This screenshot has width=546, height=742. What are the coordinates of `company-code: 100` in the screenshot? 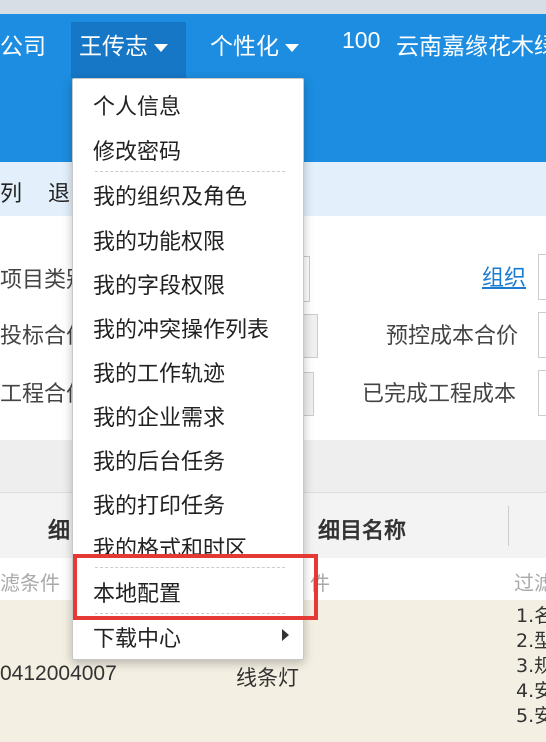 It's located at (361, 40).